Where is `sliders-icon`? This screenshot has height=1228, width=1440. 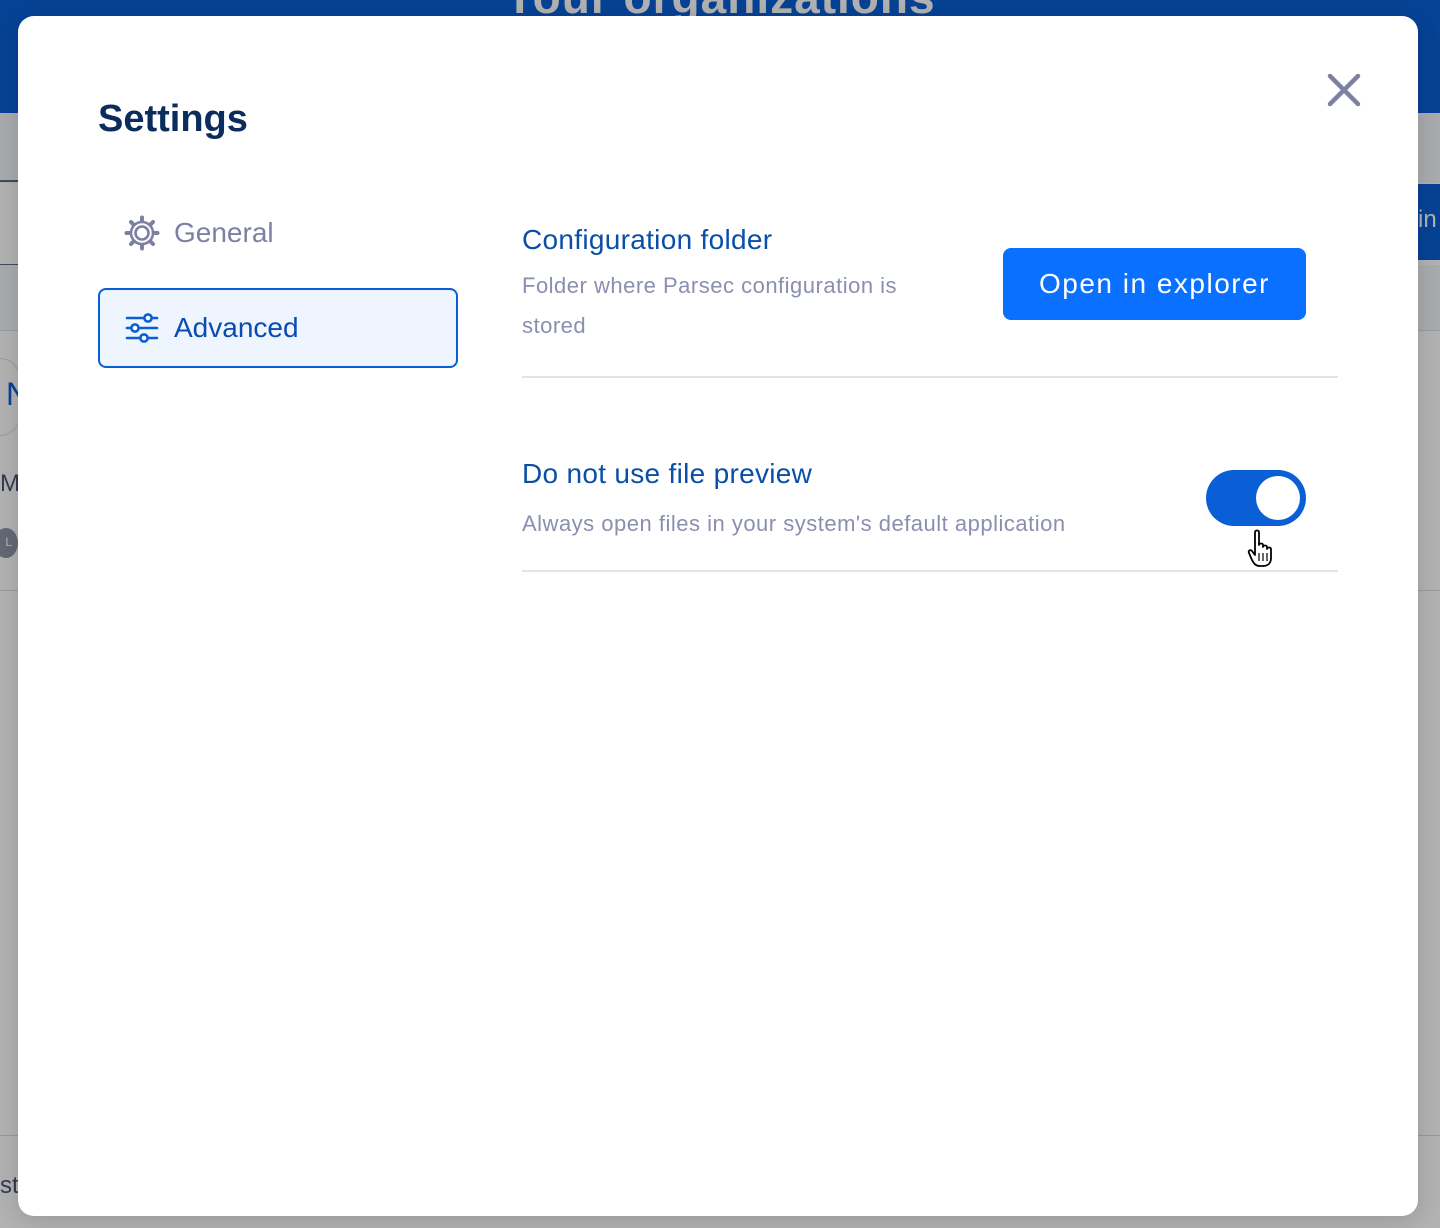 sliders-icon is located at coordinates (142, 328).